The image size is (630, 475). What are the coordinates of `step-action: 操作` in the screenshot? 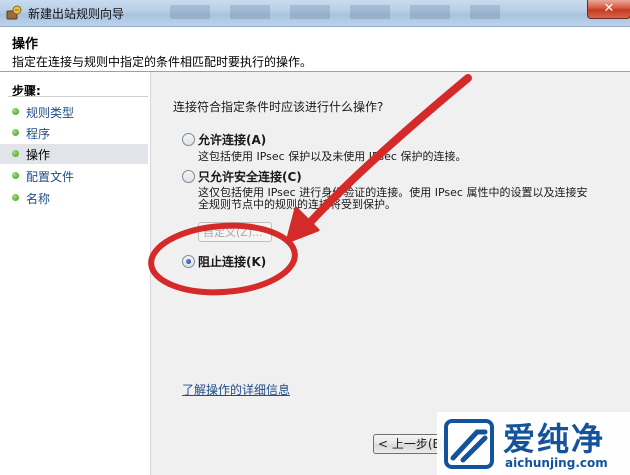 It's located at (74, 154).